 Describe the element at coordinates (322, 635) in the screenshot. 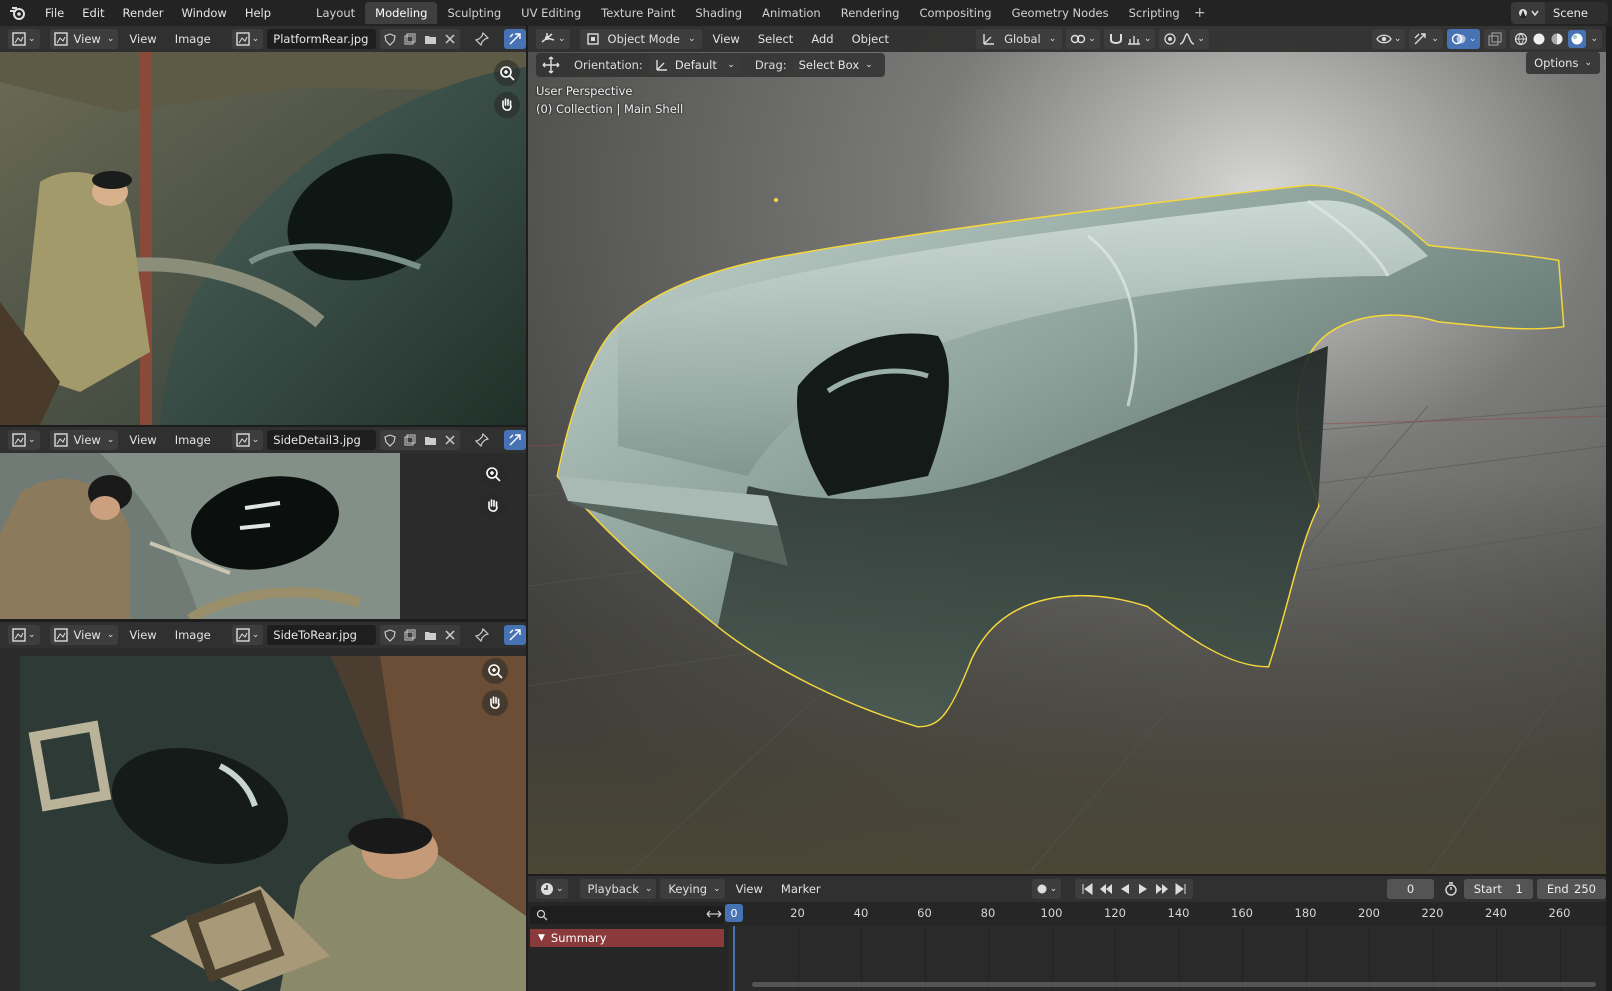

I see `image-filename-field: SideToRear.jpg` at that location.